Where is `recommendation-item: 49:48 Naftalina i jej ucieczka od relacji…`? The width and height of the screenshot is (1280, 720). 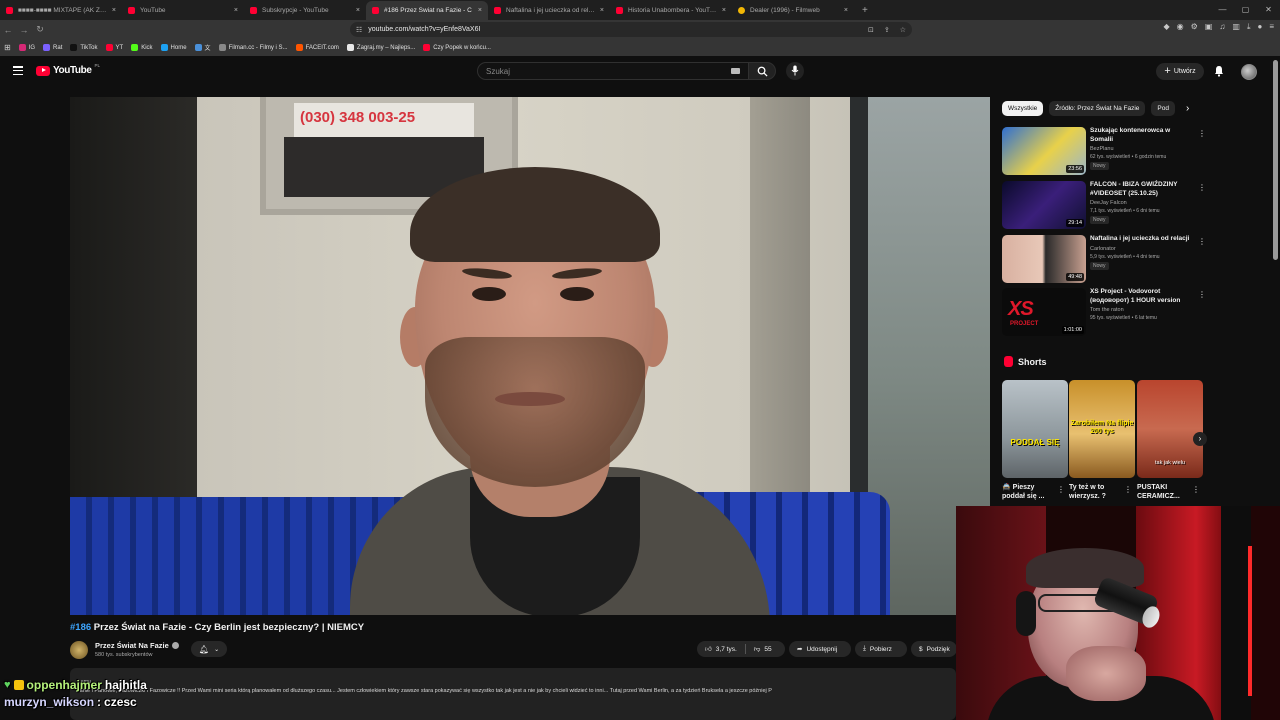 recommendation-item: 49:48 Naftalina i jej ucieczka od relacji… is located at coordinates (1104, 260).